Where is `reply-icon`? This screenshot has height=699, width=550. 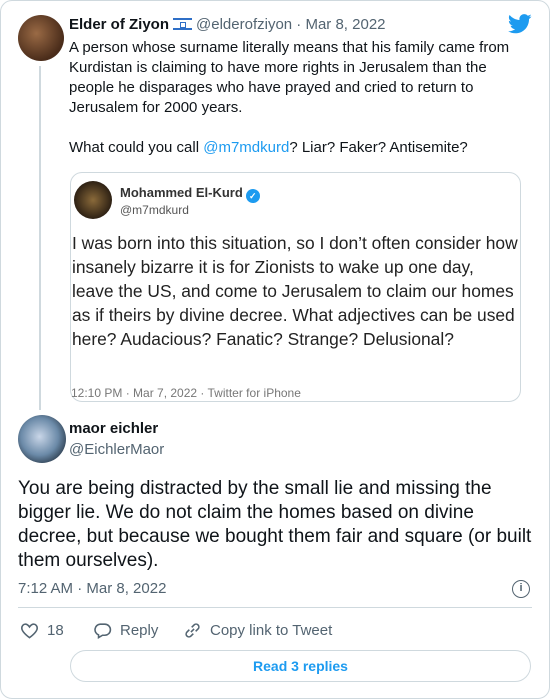 reply-icon is located at coordinates (103, 631).